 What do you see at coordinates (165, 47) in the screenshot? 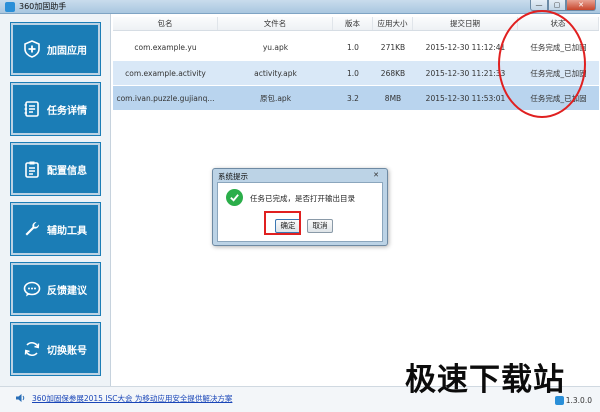
I see `cell-package: com.example.yu` at bounding box center [165, 47].